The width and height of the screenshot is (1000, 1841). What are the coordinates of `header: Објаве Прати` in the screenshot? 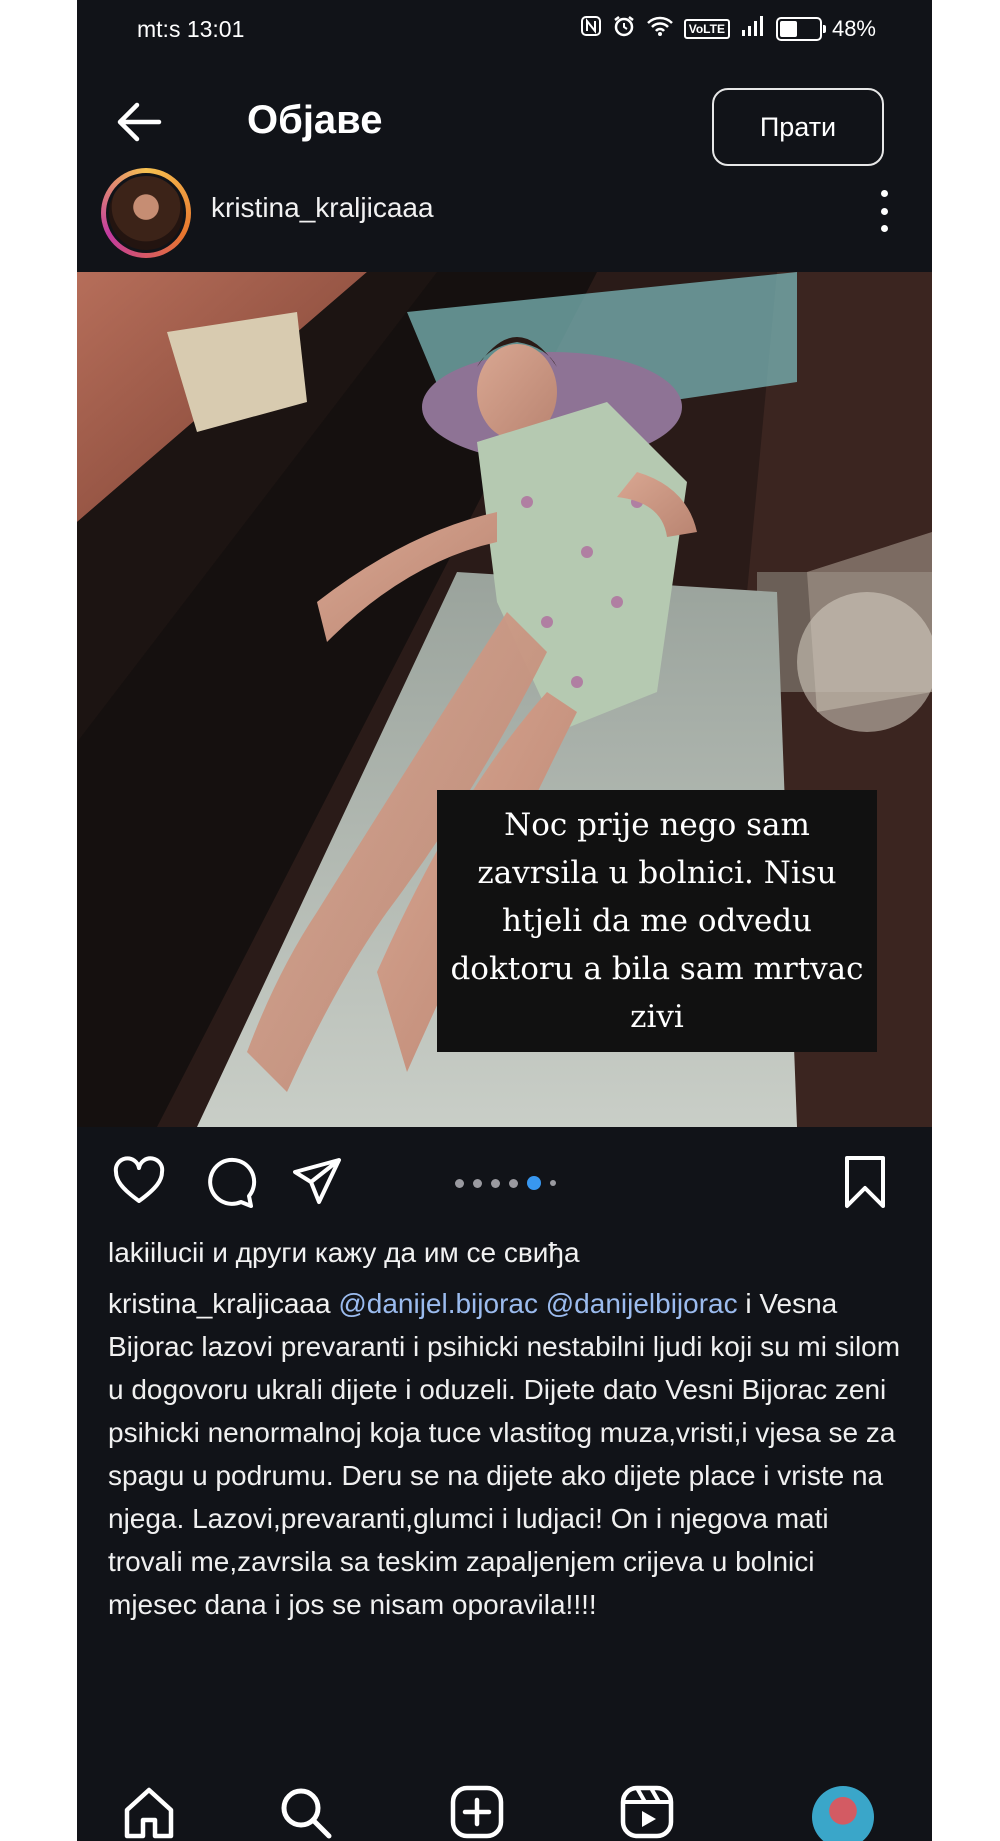 It's located at (504, 125).